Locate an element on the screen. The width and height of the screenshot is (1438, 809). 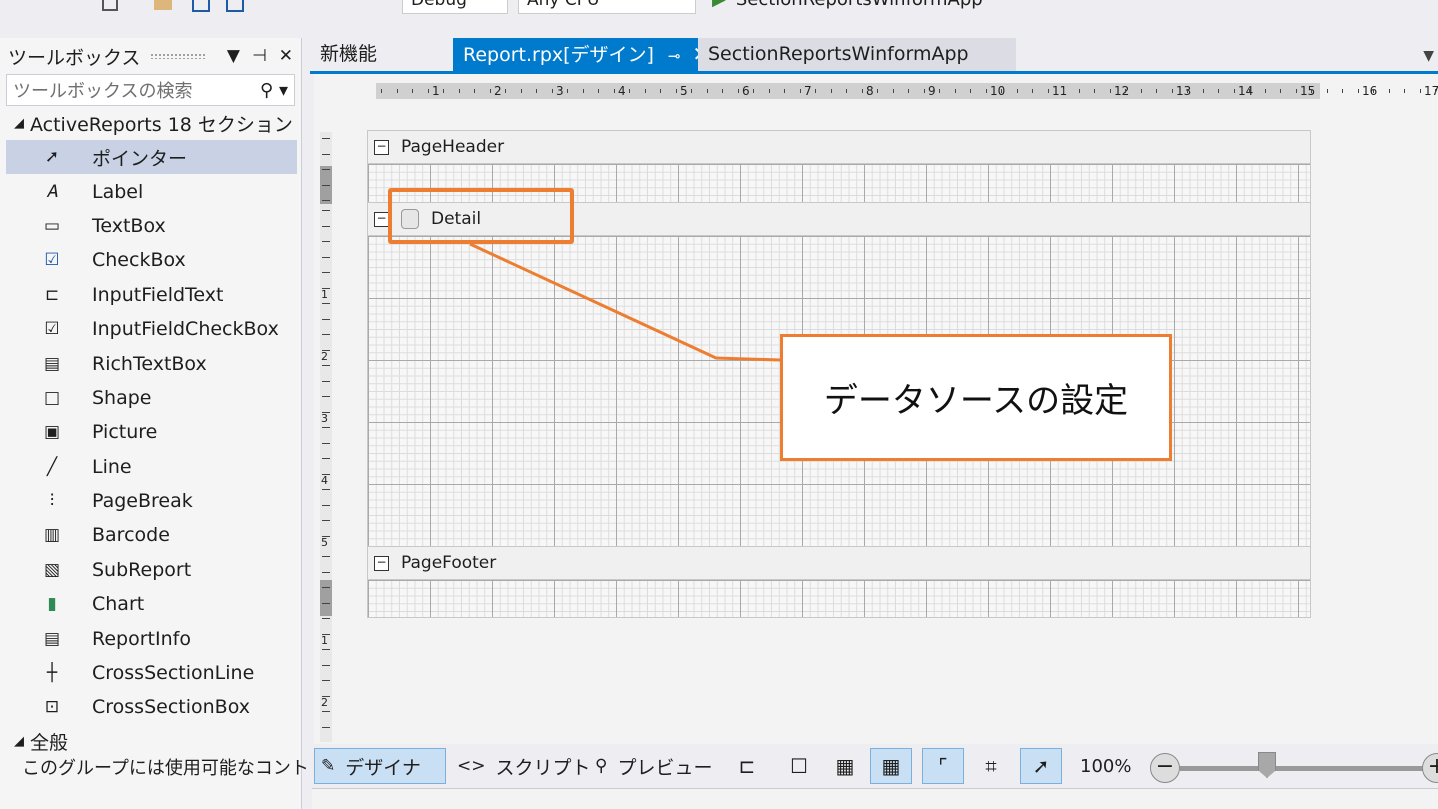
toolbox-item: ▥ Barcode is located at coordinates (151, 535).